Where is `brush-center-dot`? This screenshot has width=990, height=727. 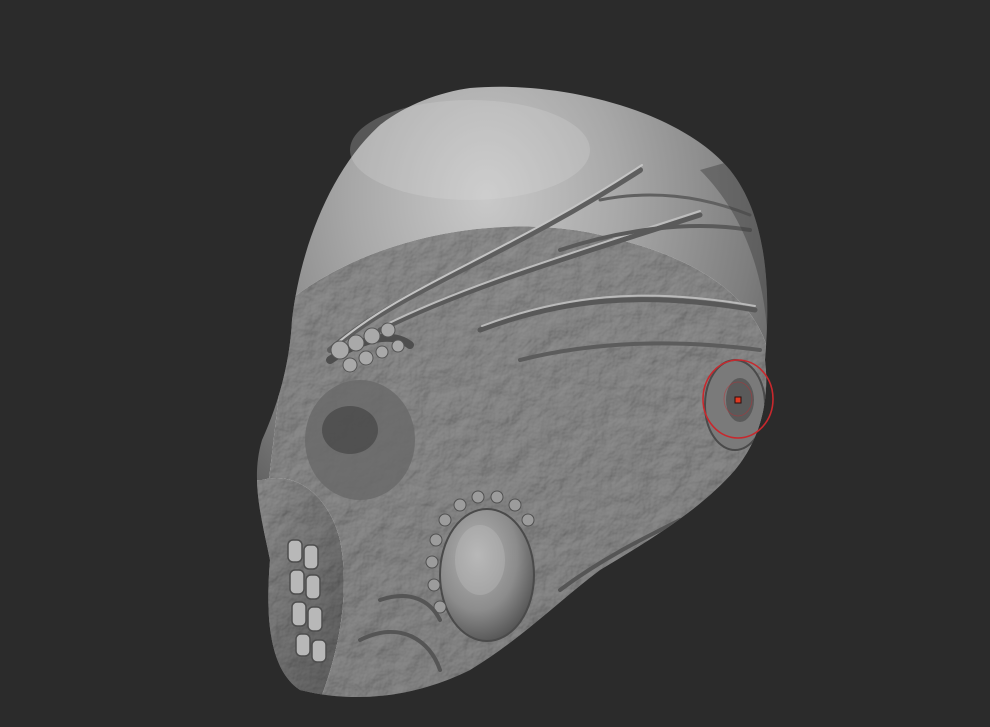
brush-center-dot is located at coordinates (738, 400).